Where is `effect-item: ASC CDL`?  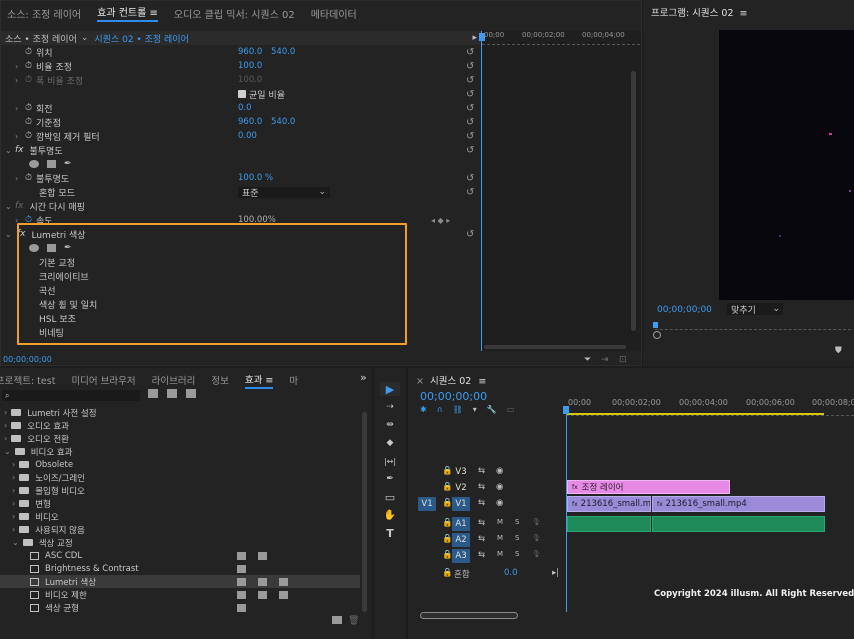 effect-item: ASC CDL is located at coordinates (180, 555).